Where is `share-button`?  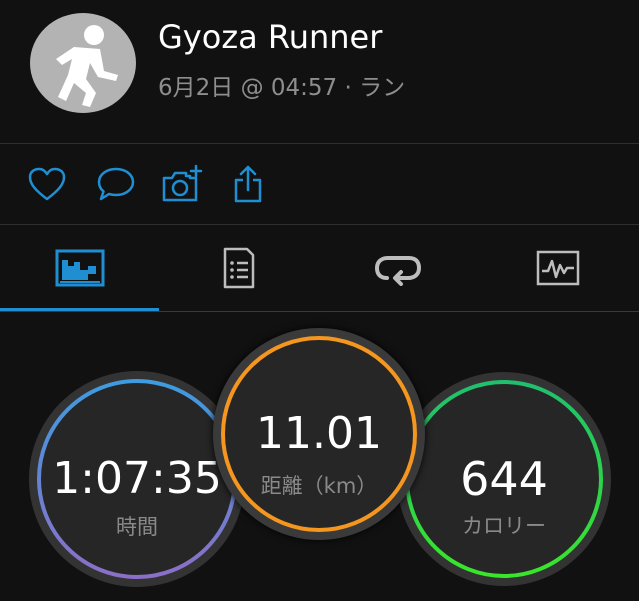 share-button is located at coordinates (248, 184).